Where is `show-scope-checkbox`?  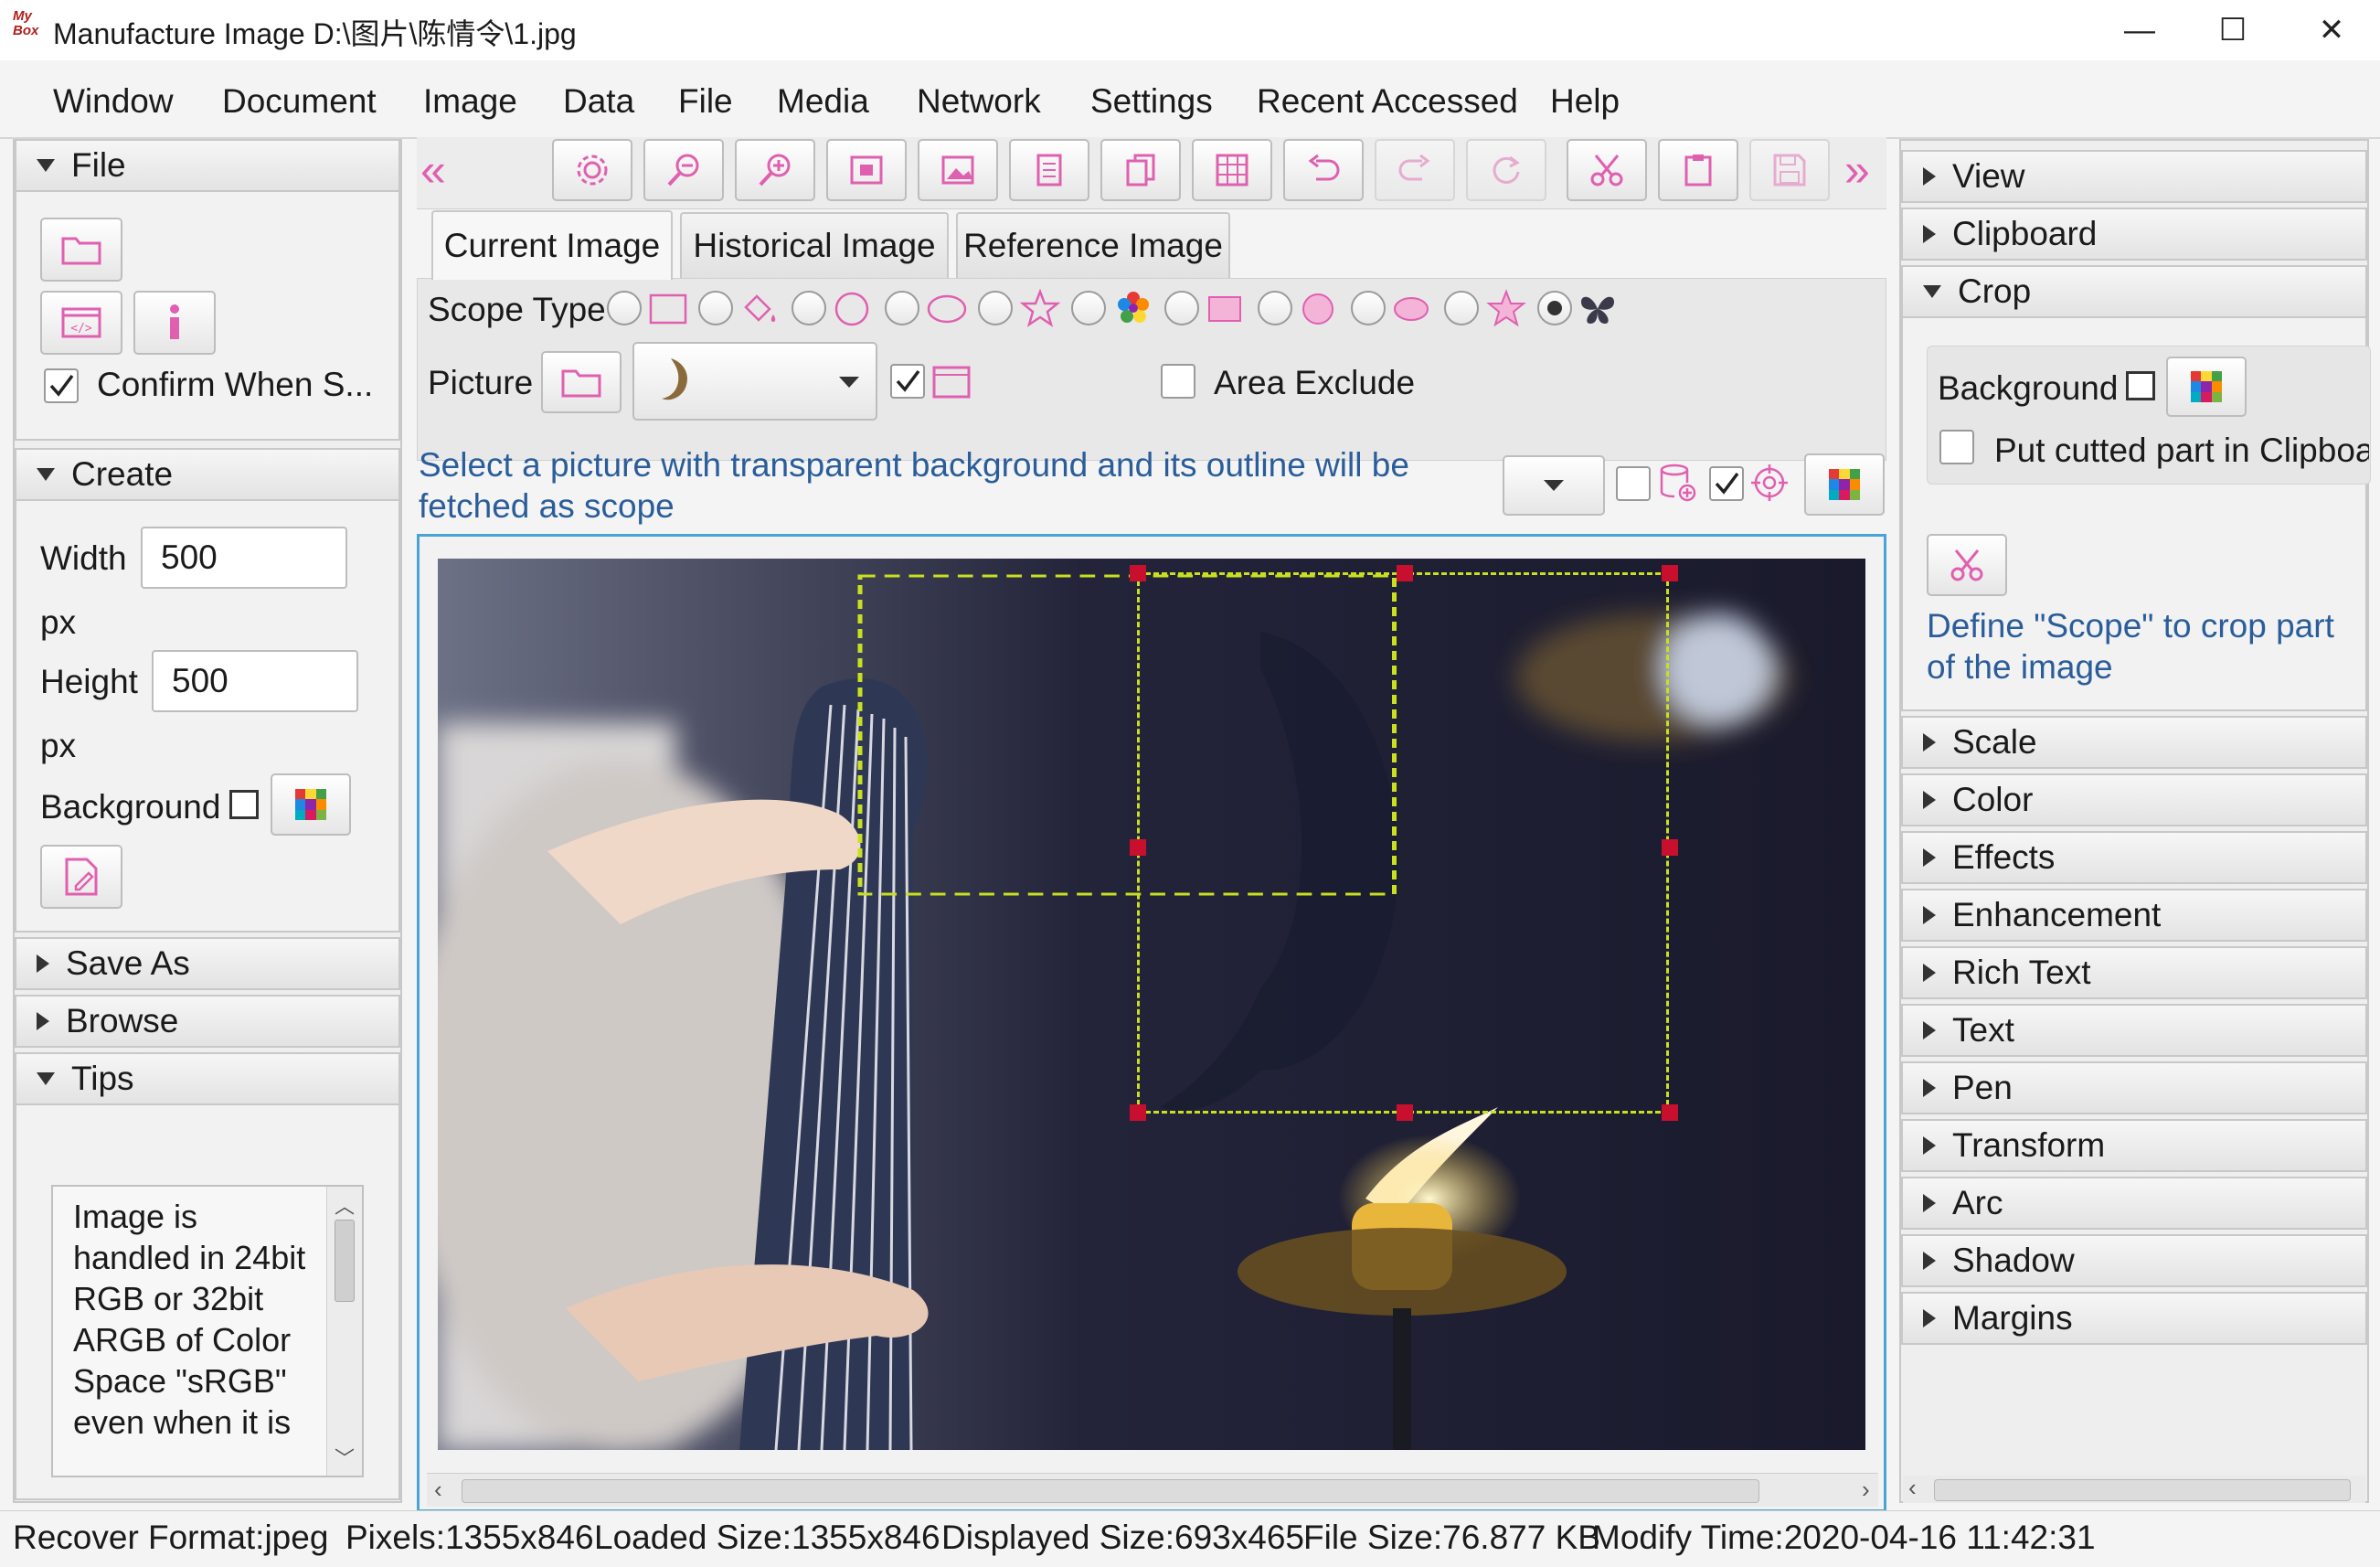
show-scope-checkbox is located at coordinates (1727, 483).